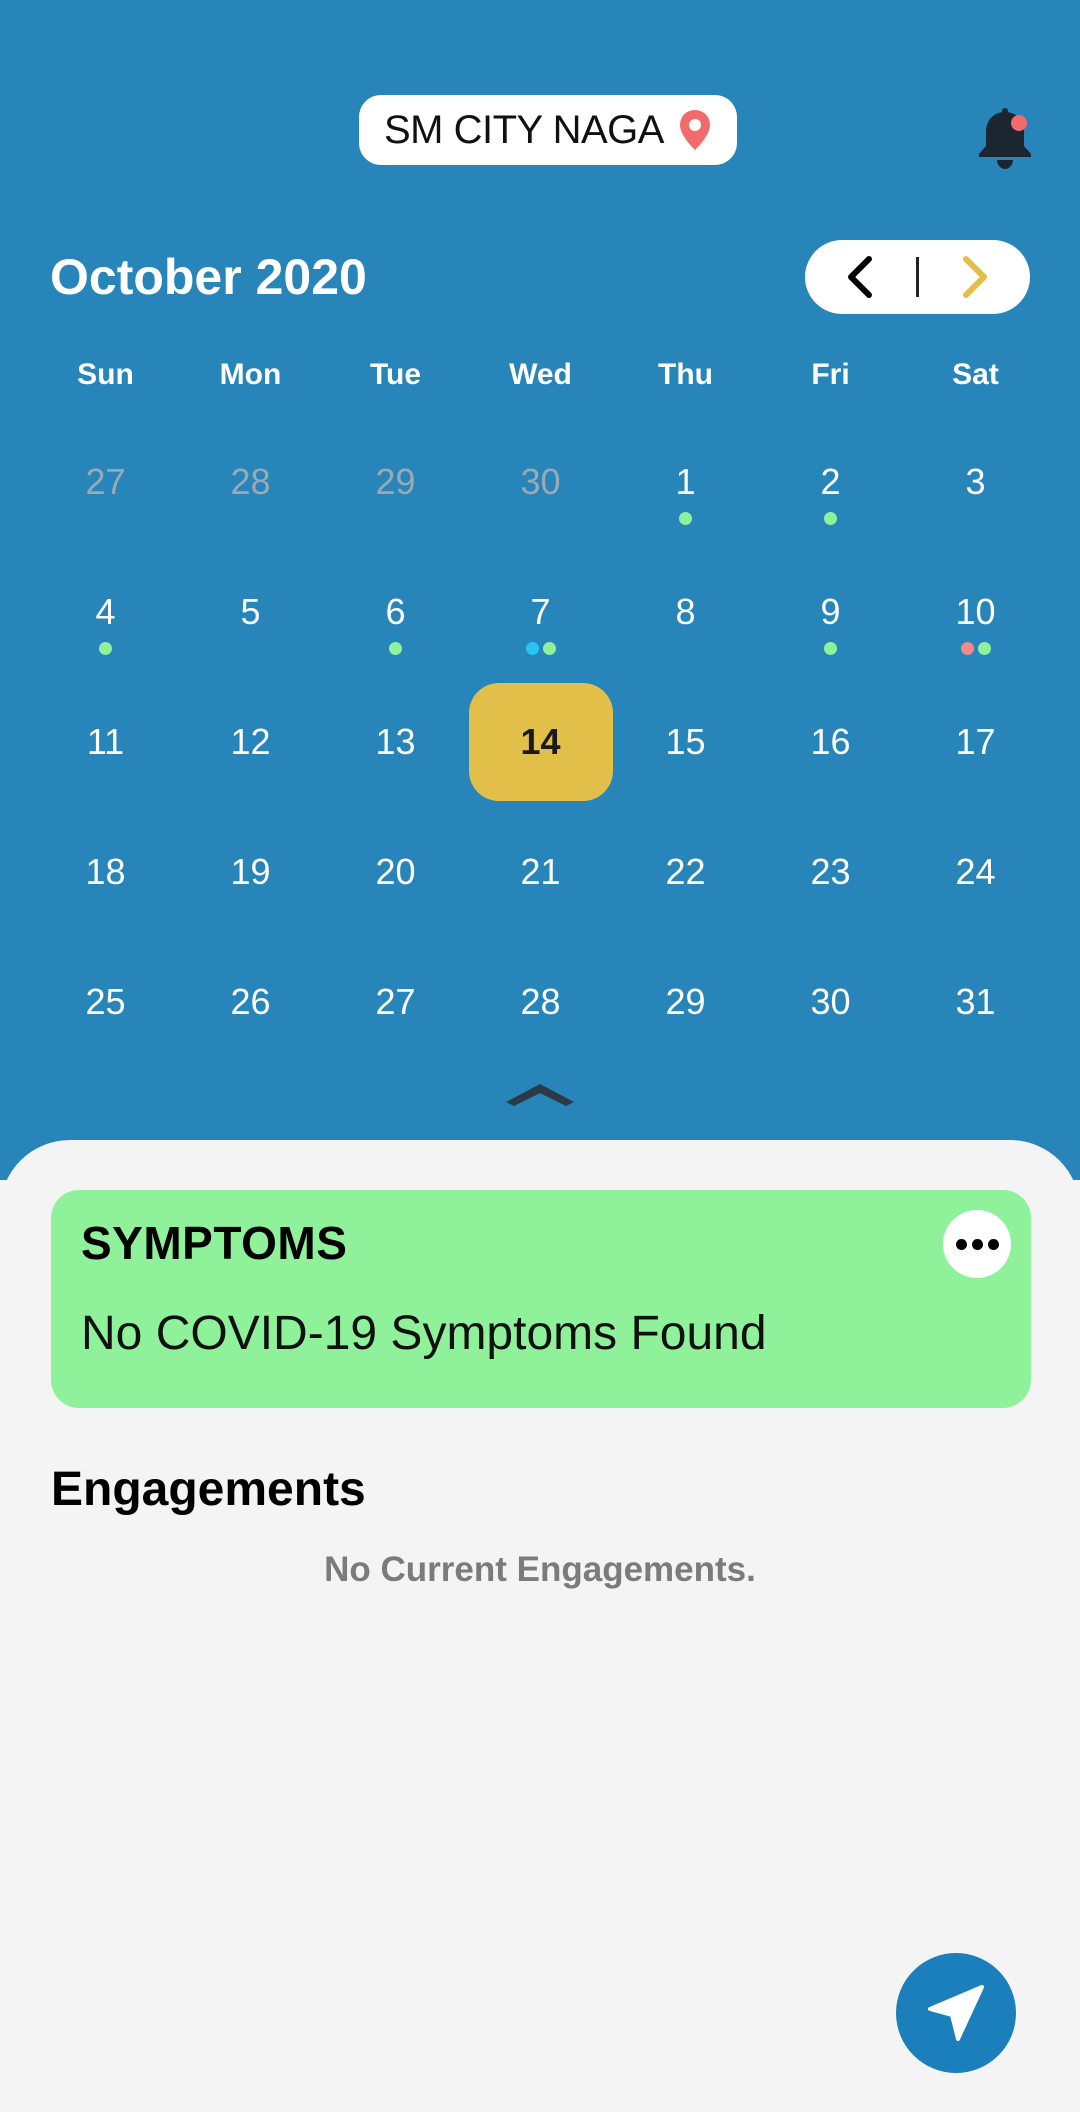  I want to click on calendar-day-number: 16, so click(830, 741).